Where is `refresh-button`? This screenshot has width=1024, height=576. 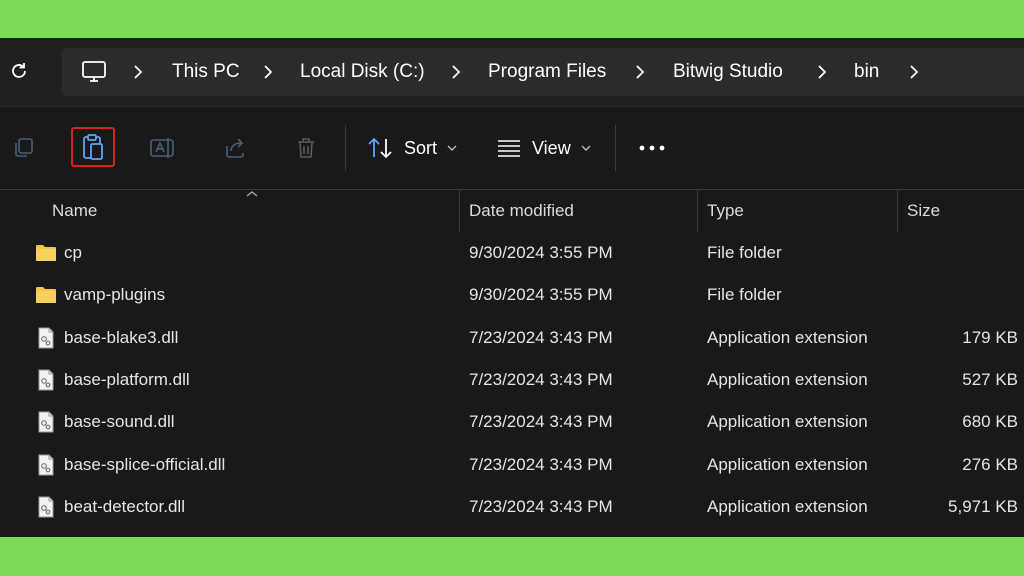 refresh-button is located at coordinates (19, 71).